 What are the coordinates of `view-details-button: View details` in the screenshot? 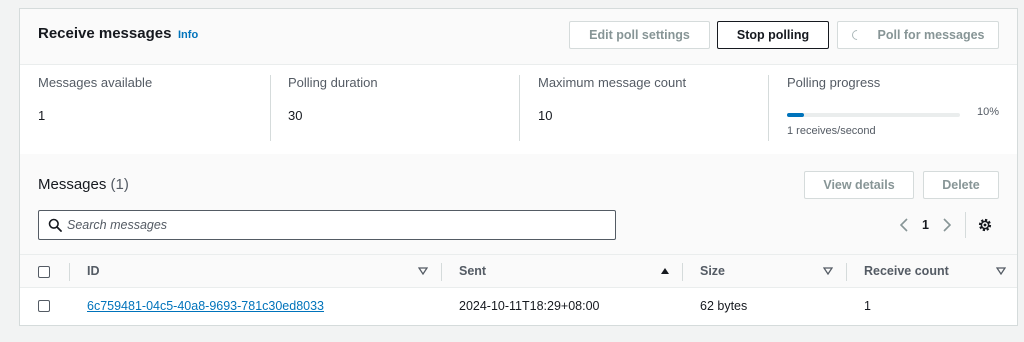 It's located at (859, 185).